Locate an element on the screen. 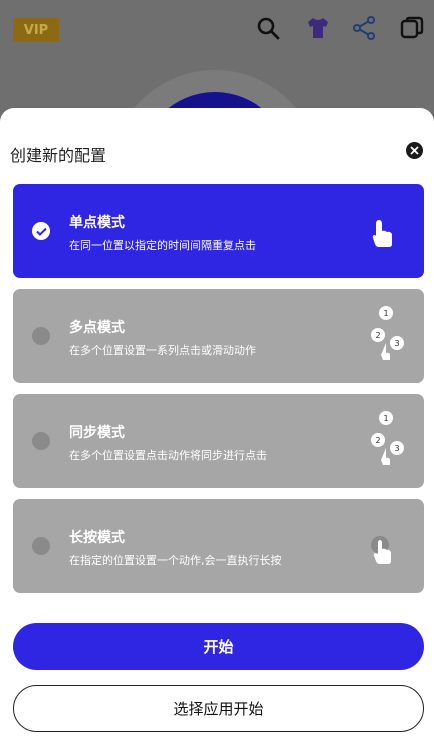 This screenshot has width=434, height=736. multi-tap-icon: 1 2 3 is located at coordinates (381, 336).